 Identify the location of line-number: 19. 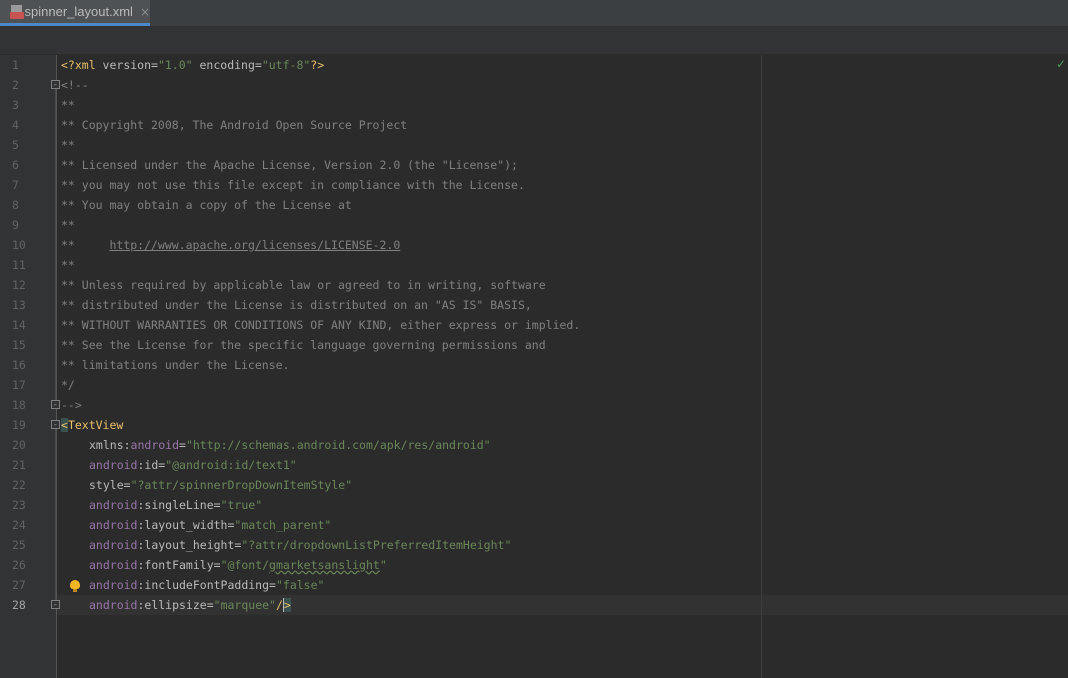
(19, 425).